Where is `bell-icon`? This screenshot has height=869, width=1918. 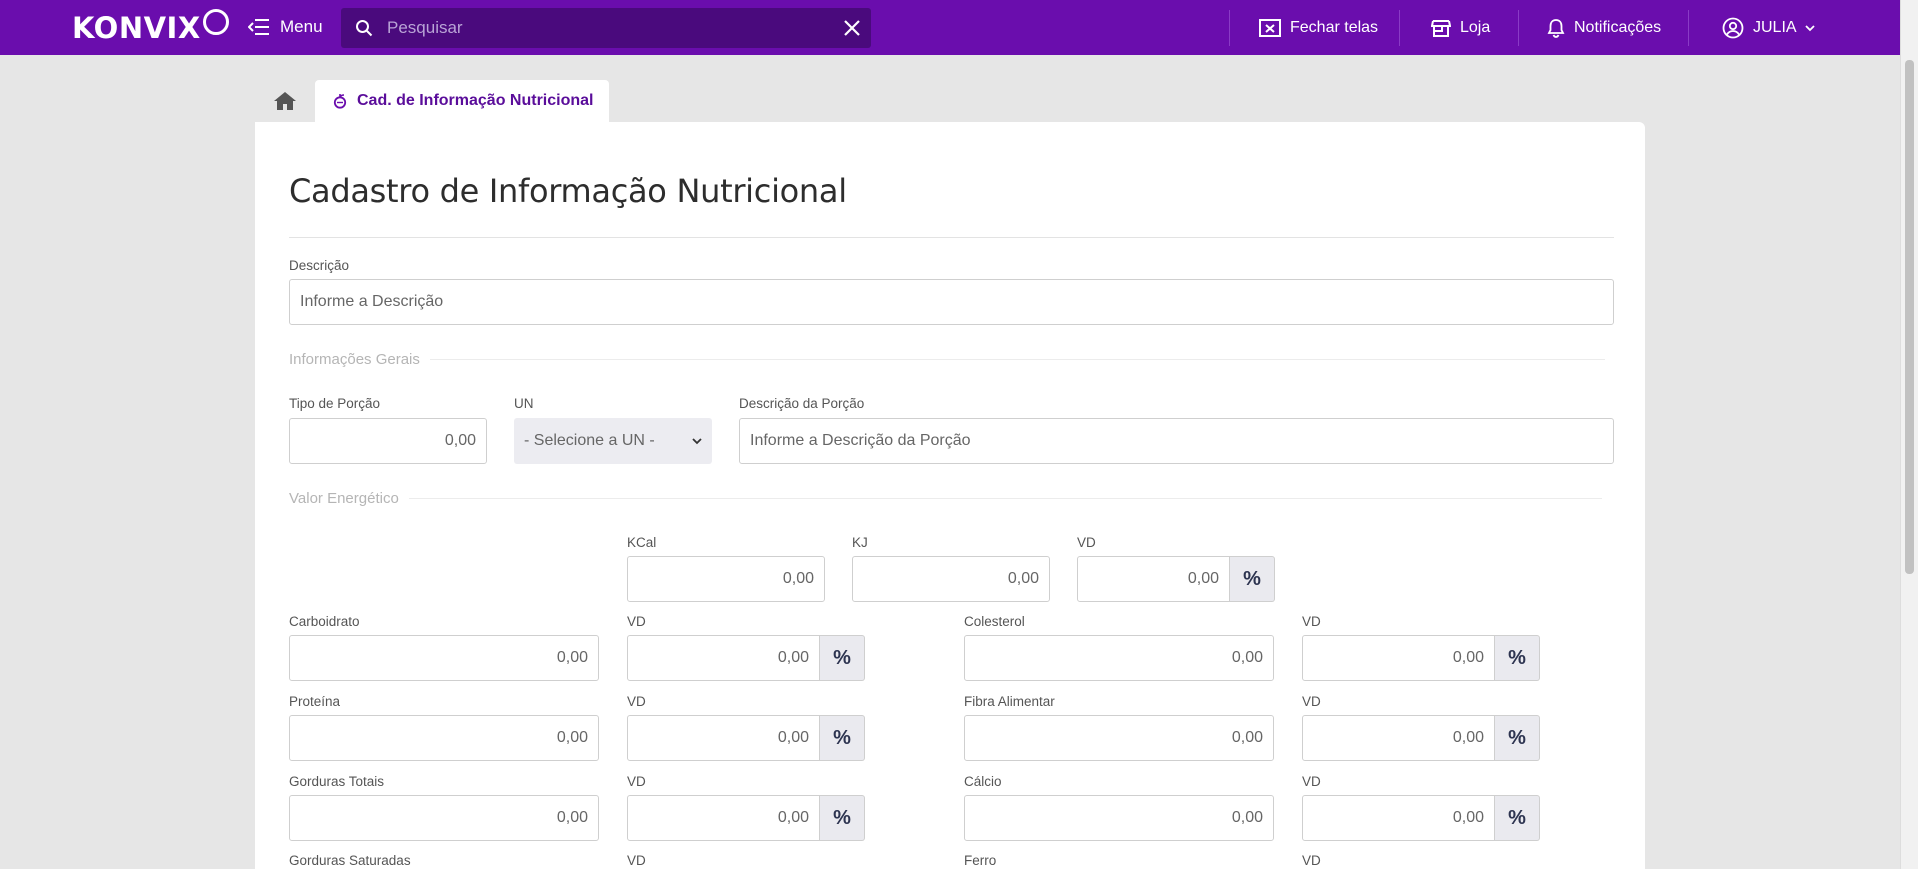
bell-icon is located at coordinates (1556, 28).